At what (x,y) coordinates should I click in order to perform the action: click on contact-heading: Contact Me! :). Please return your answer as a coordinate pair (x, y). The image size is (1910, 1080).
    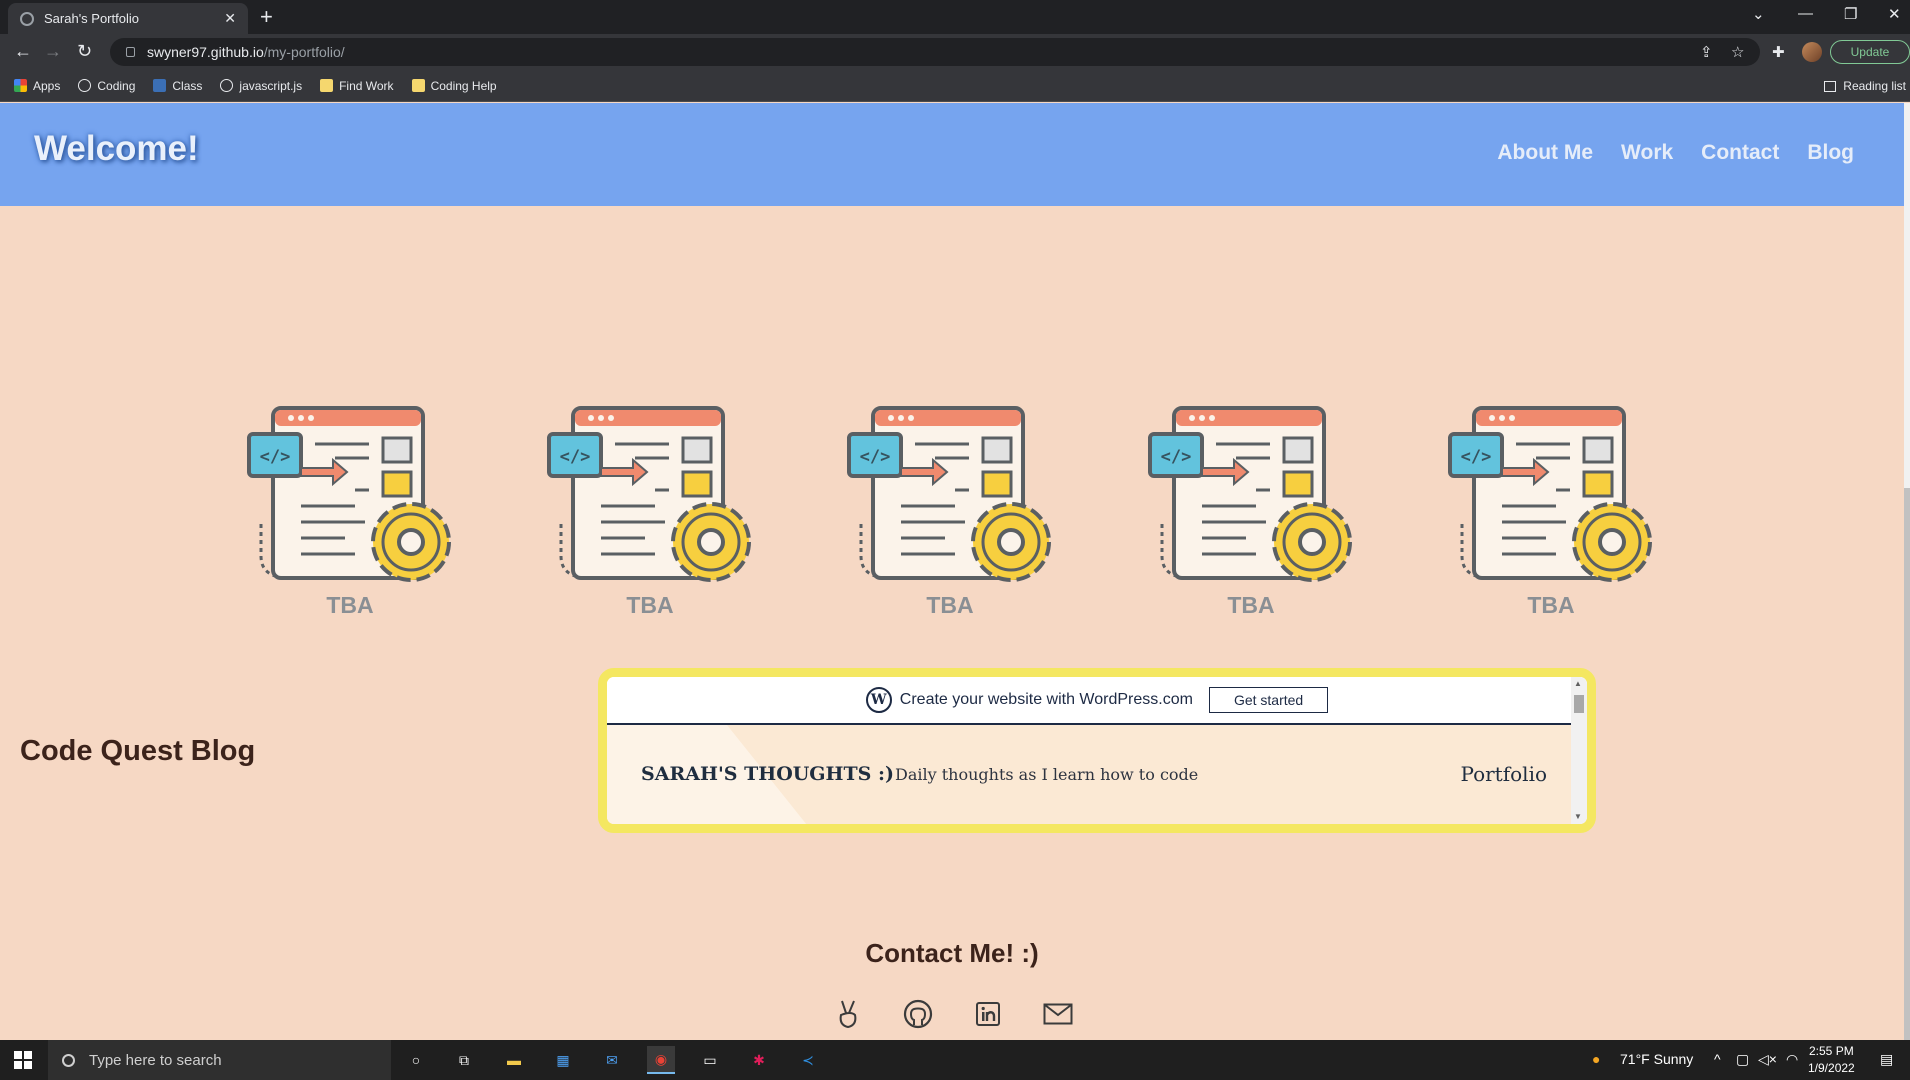
    Looking at the image, I should click on (952, 953).